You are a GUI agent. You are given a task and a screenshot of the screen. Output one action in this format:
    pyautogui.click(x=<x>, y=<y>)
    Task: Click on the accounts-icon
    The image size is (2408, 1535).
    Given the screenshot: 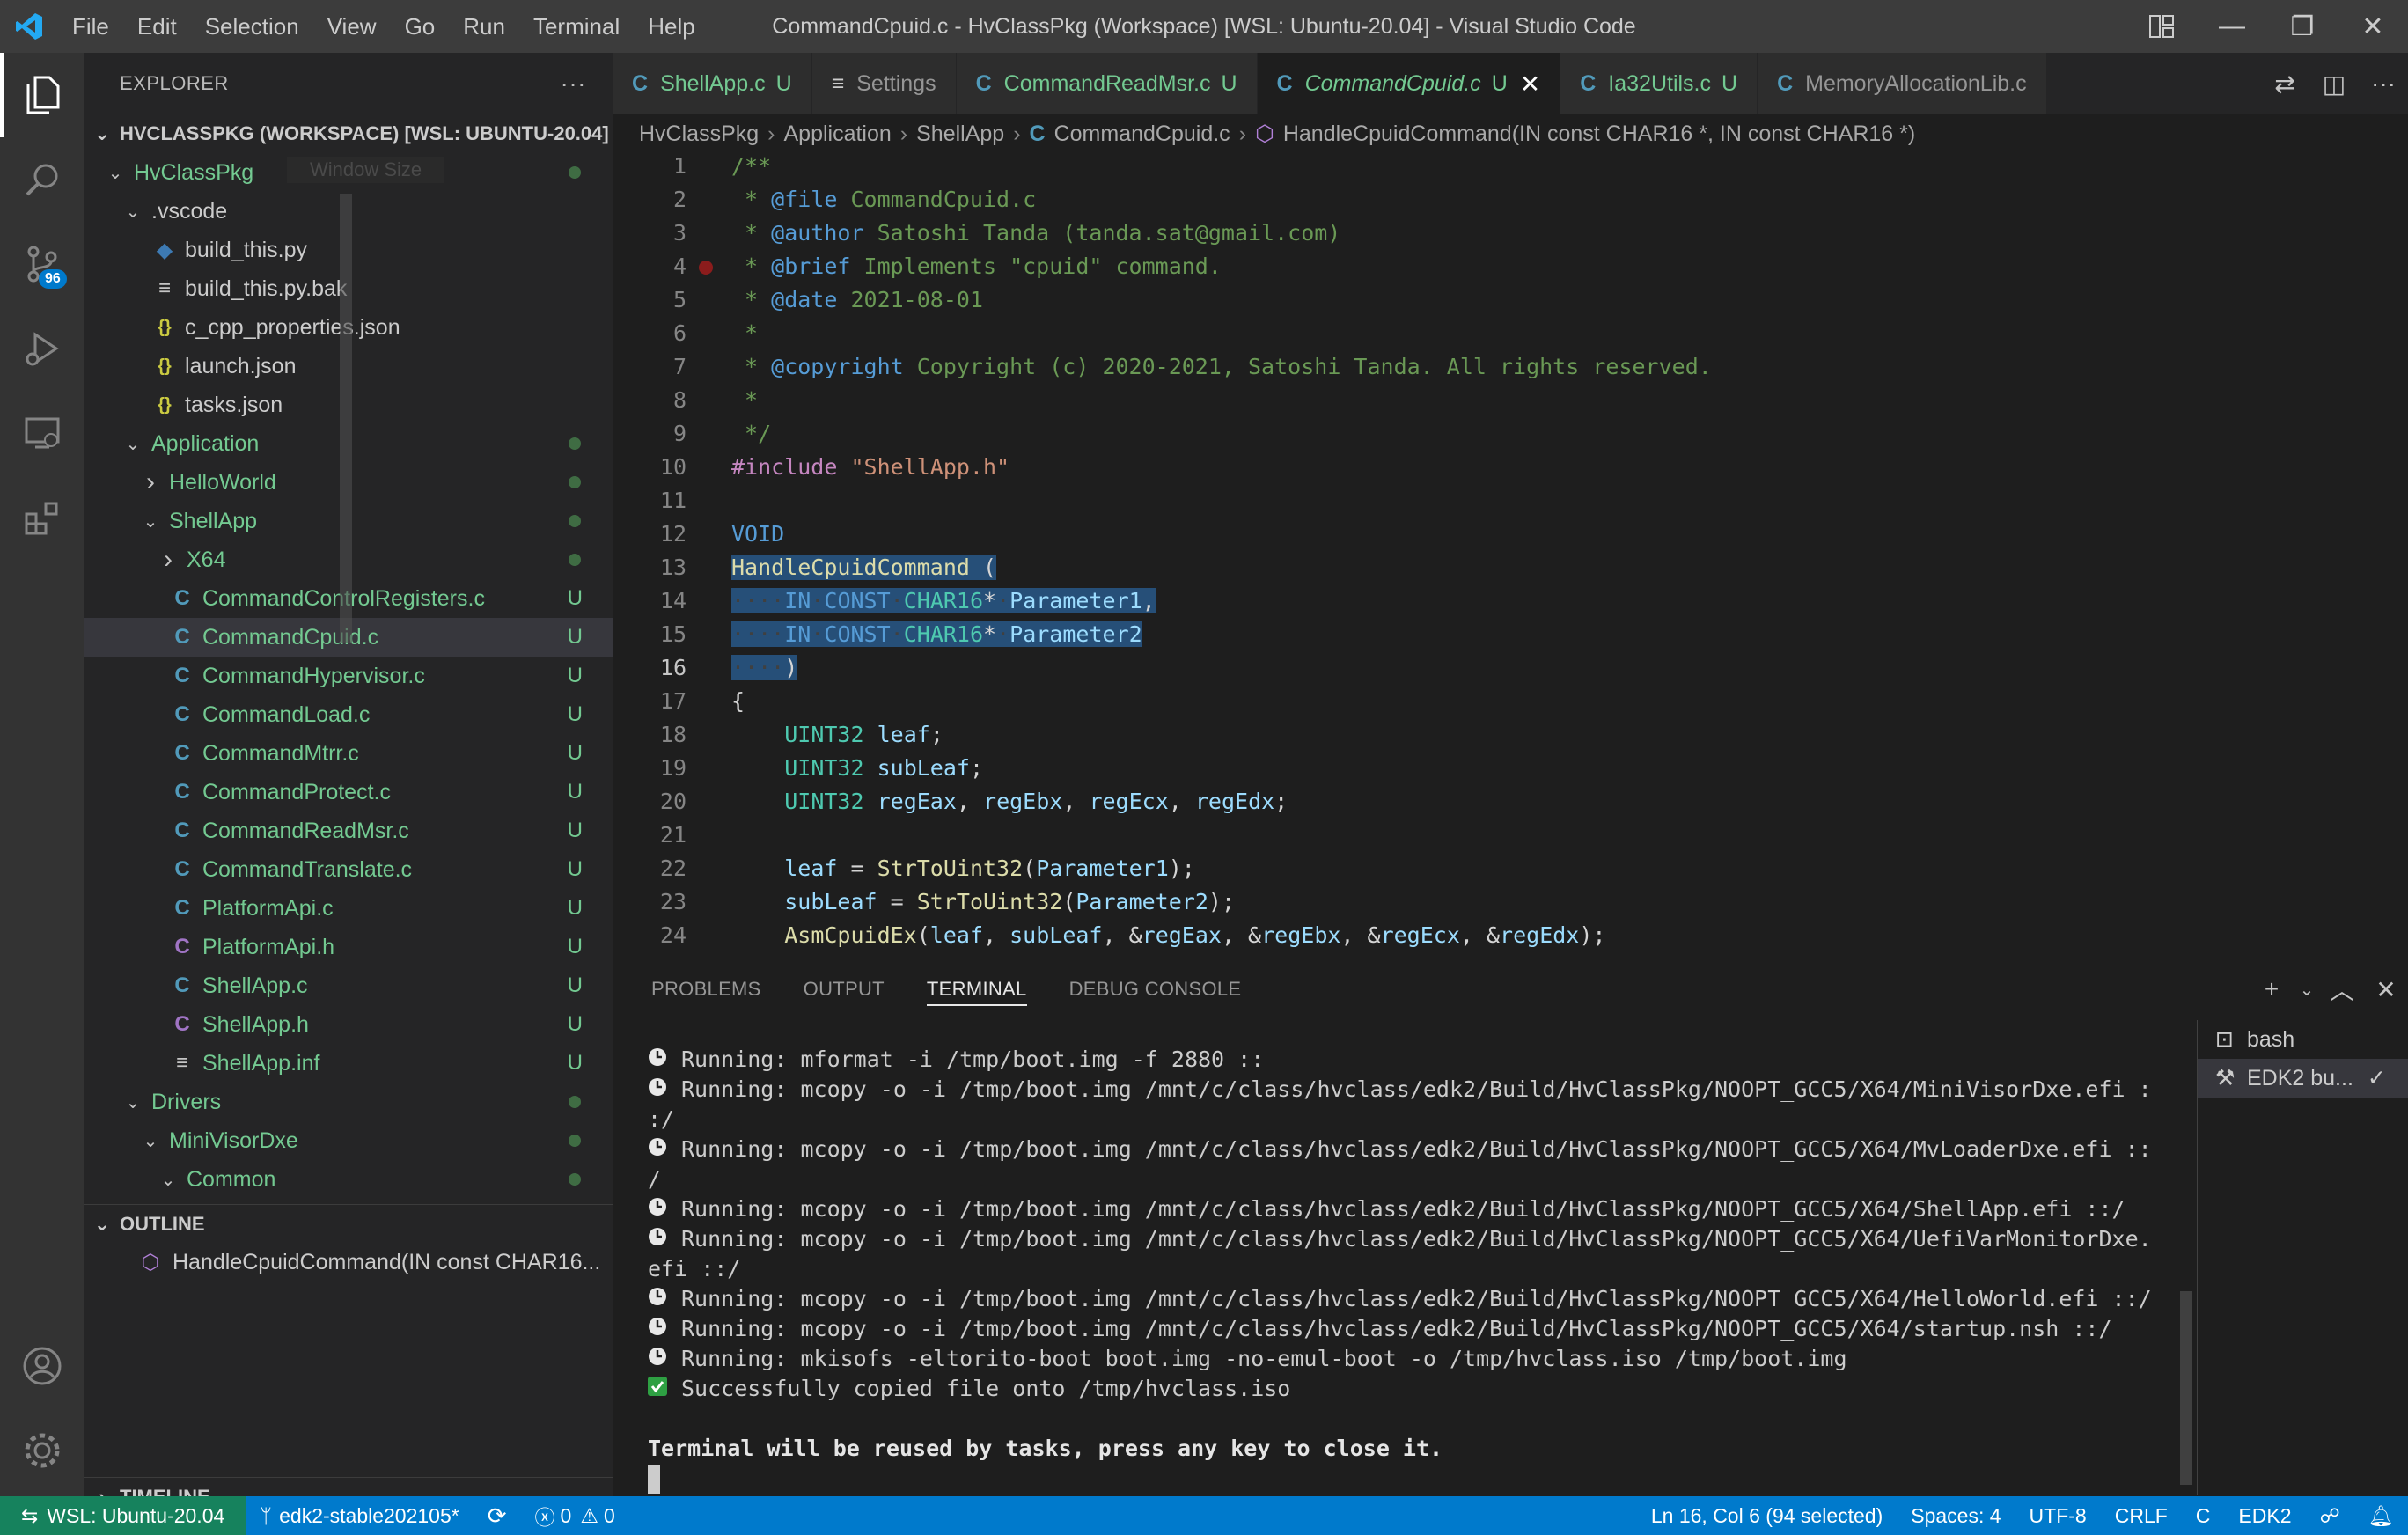 What is the action you would take?
    pyautogui.click(x=42, y=1366)
    